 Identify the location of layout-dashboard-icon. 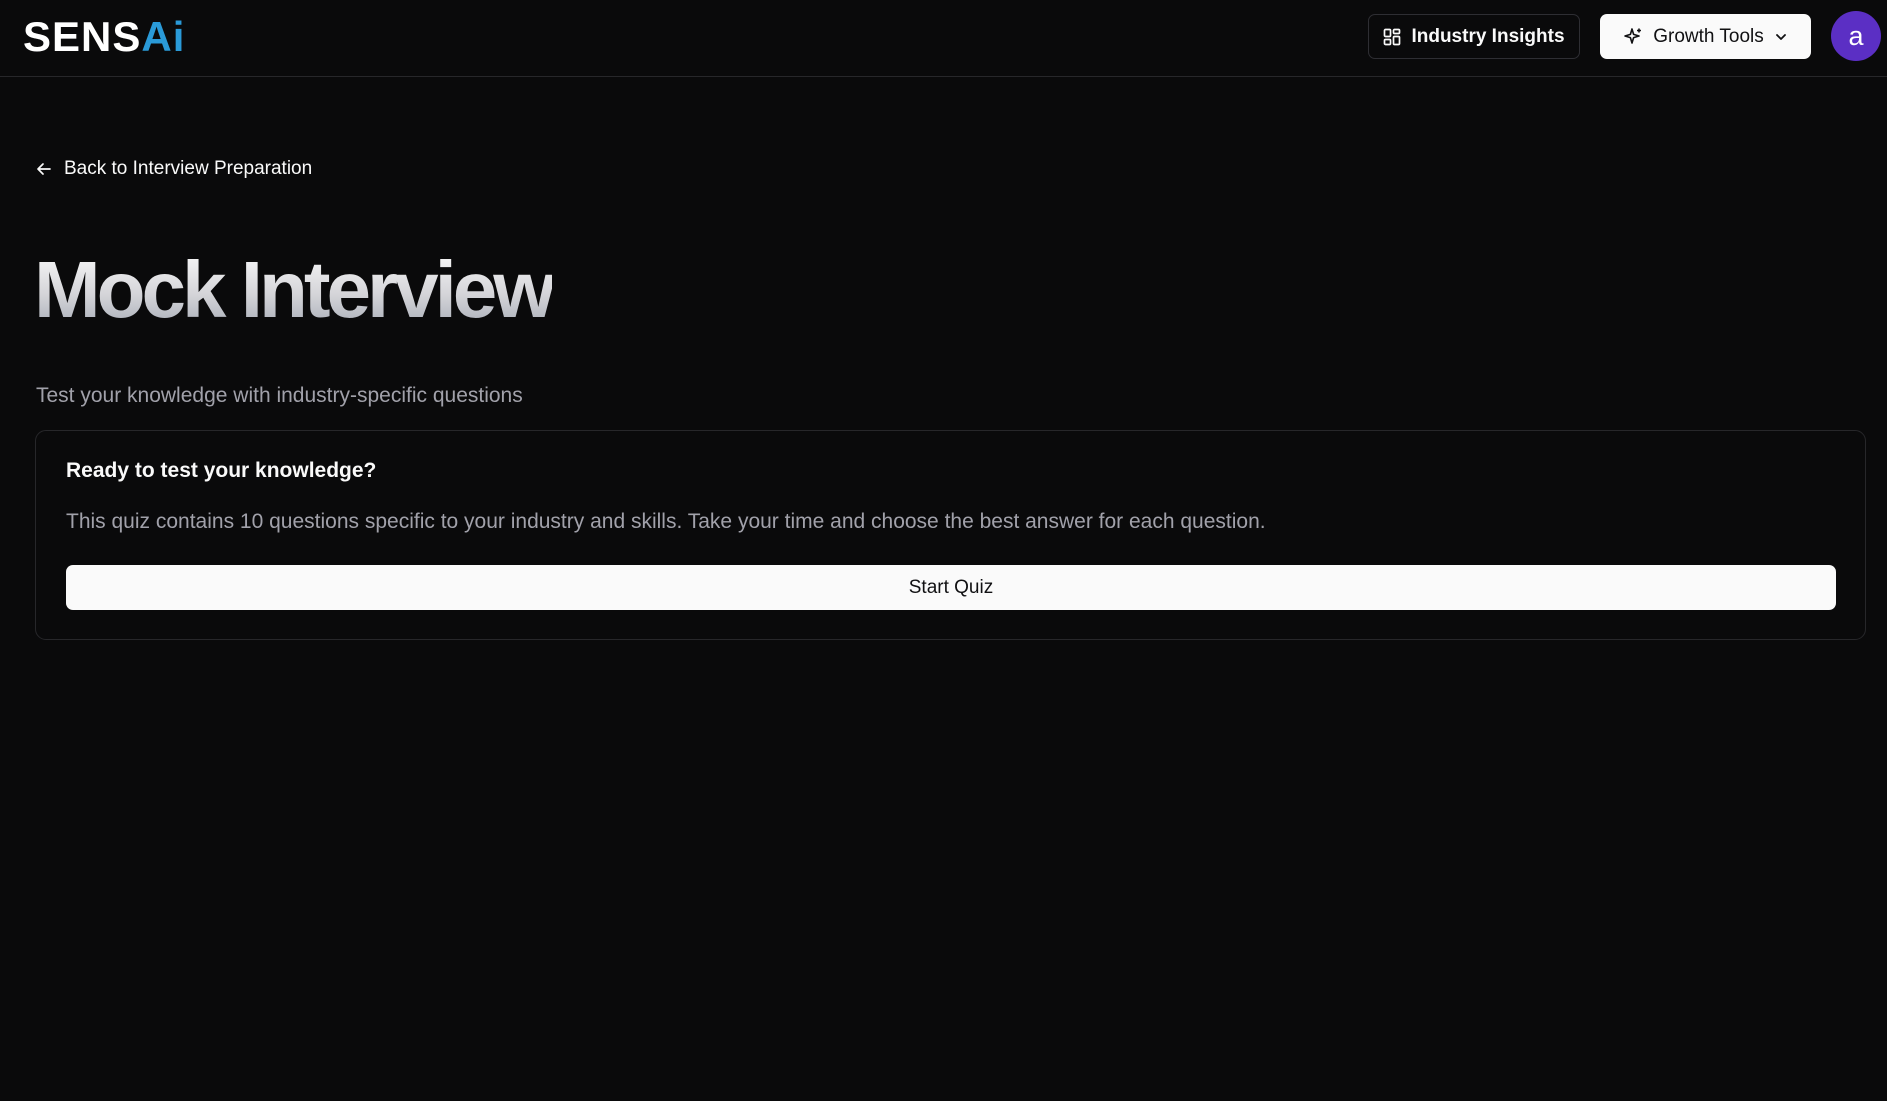
(1392, 37).